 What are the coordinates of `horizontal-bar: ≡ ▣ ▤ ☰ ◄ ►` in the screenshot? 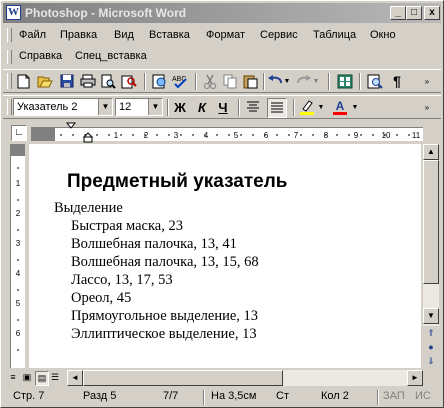 It's located at (222, 378).